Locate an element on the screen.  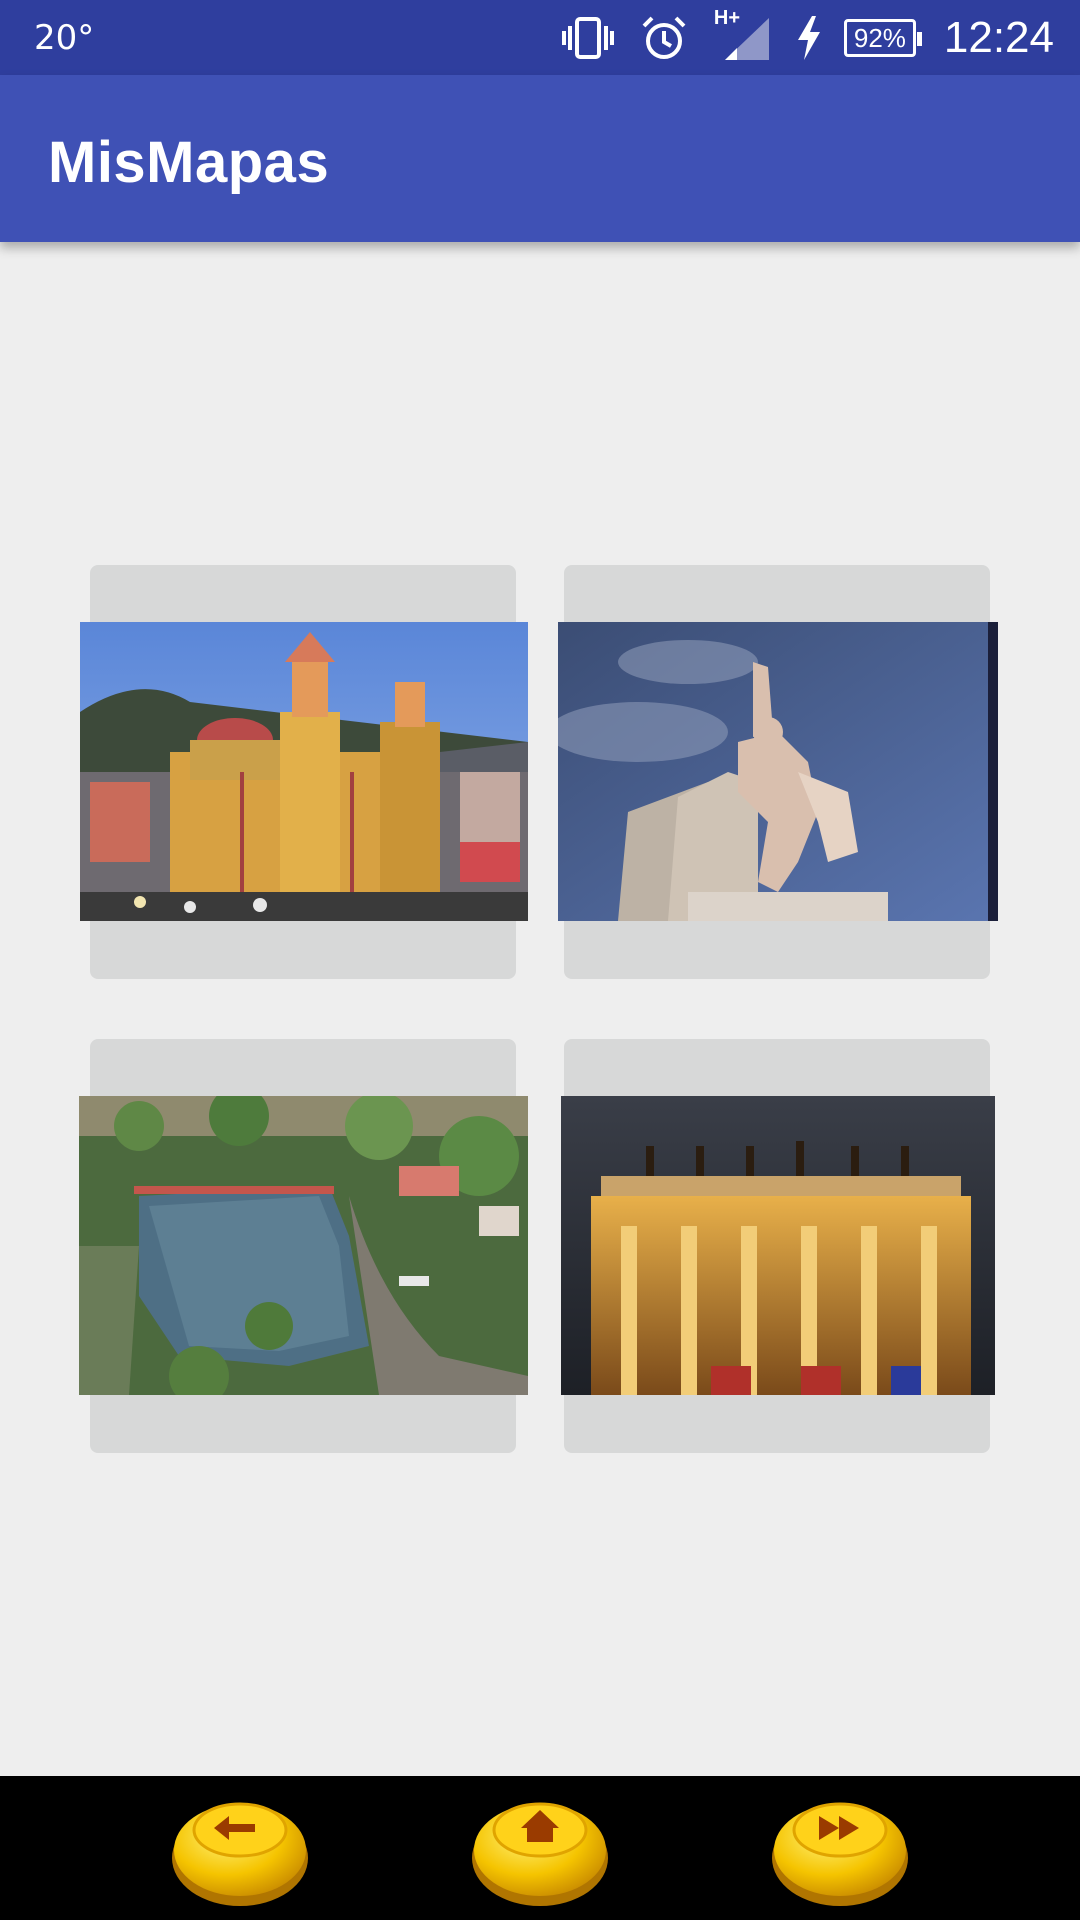
statue-photo is located at coordinates (778, 771).